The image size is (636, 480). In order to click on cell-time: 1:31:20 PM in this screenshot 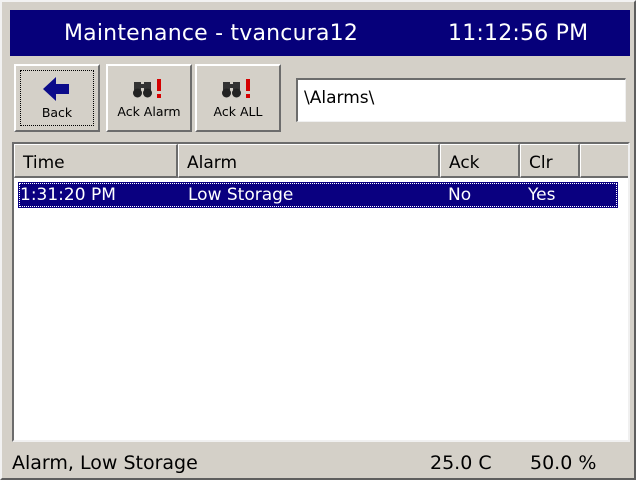, I will do `click(68, 195)`.